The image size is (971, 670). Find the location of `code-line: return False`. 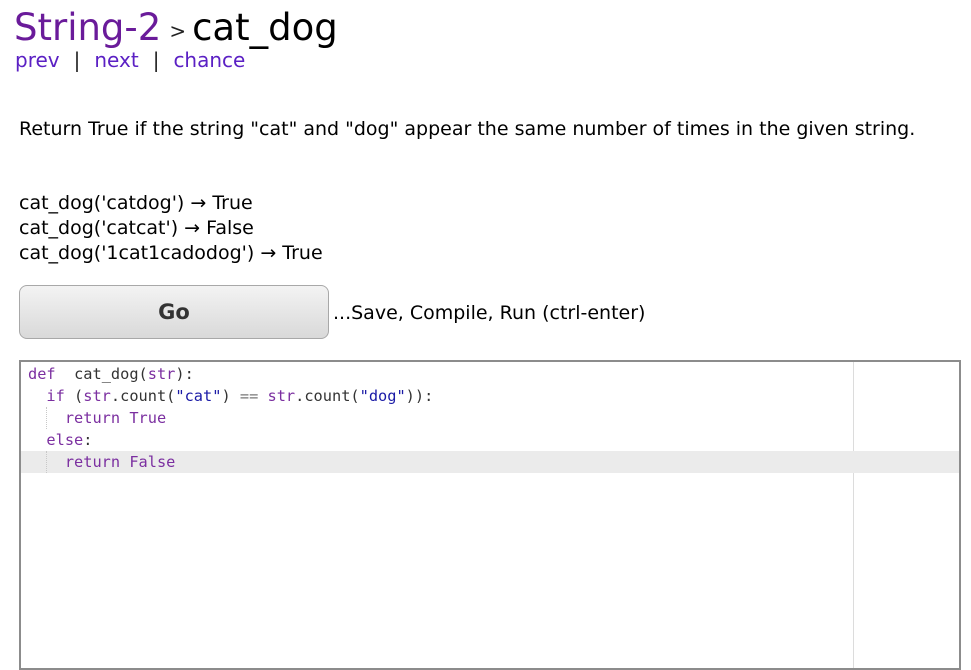

code-line: return False is located at coordinates (490, 462).